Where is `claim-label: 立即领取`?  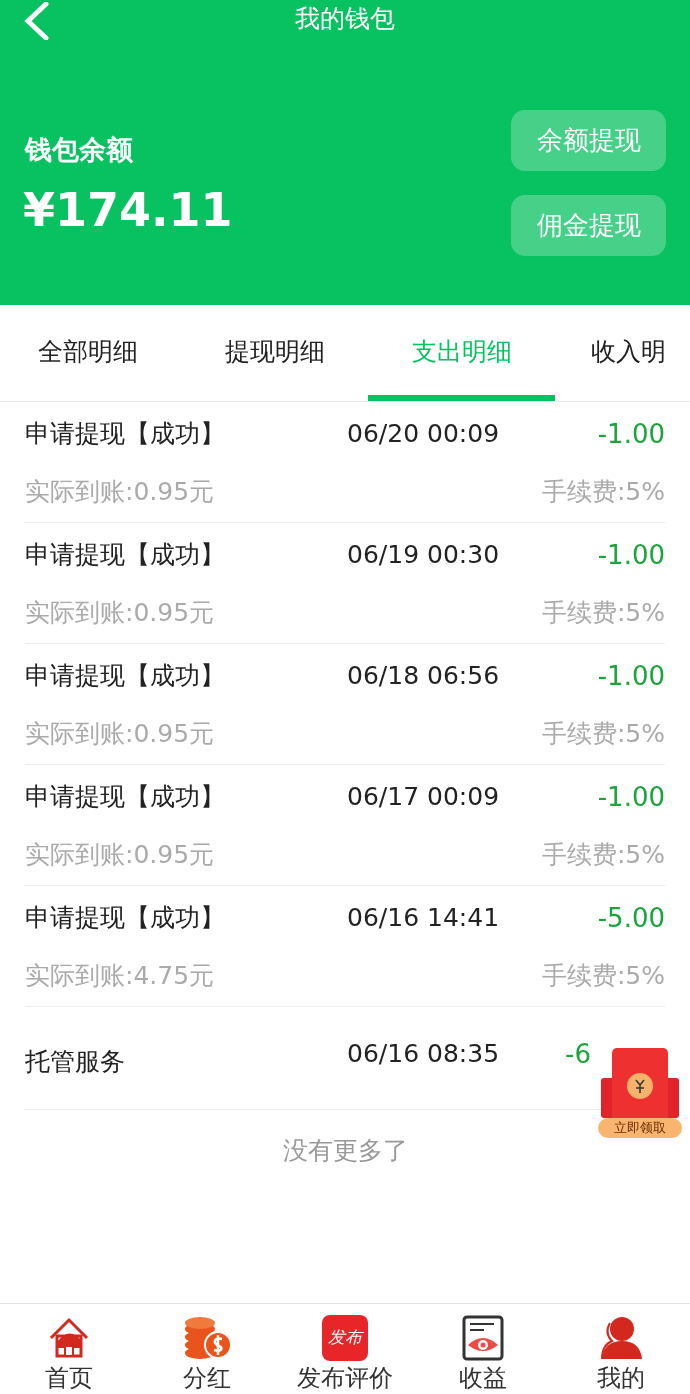
claim-label: 立即领取 is located at coordinates (640, 1128).